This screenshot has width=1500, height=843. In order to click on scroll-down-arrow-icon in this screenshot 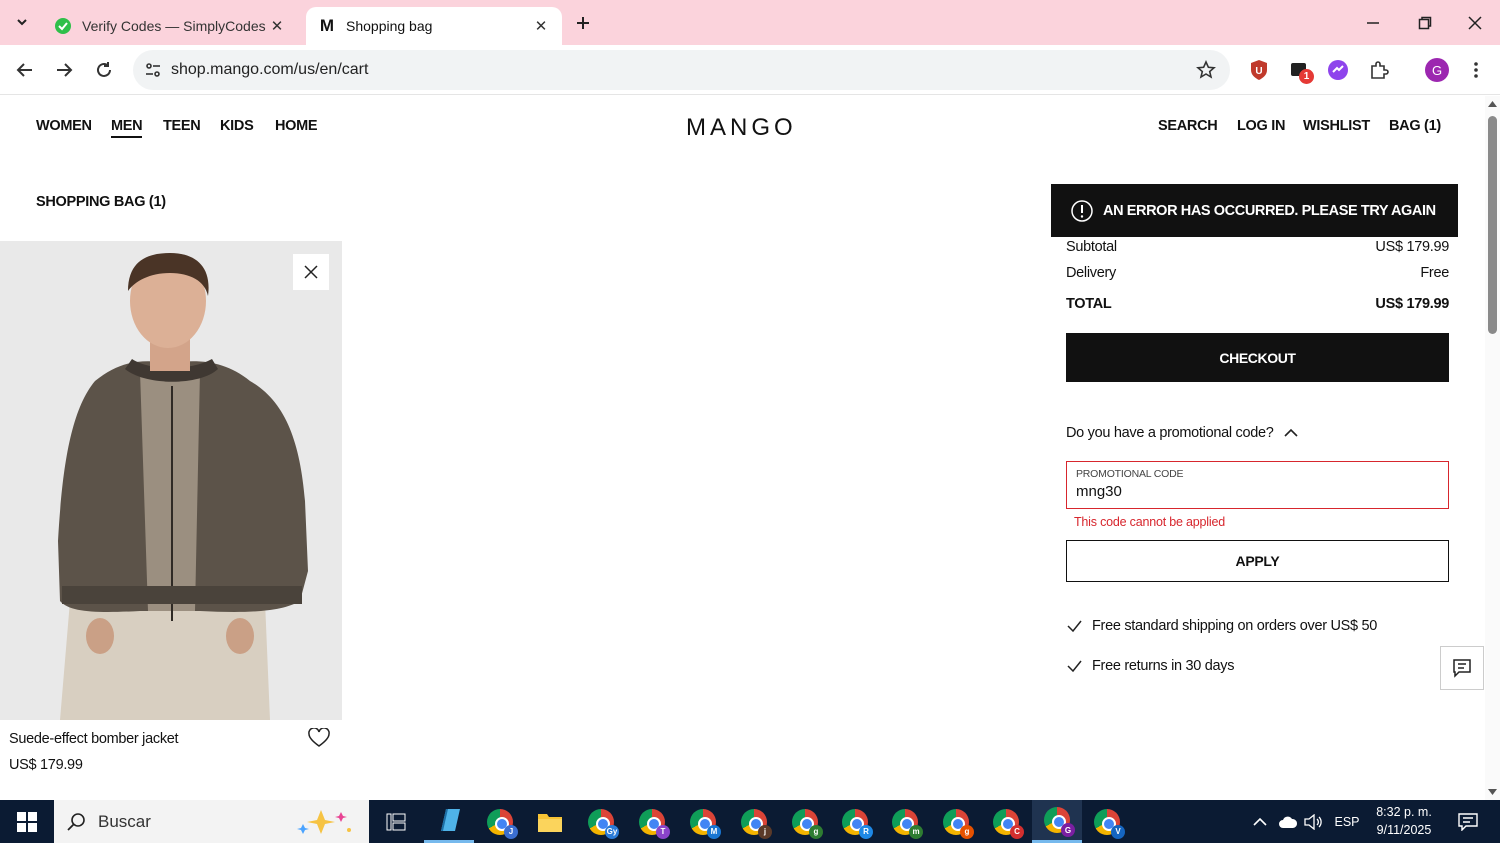, I will do `click(1492, 792)`.